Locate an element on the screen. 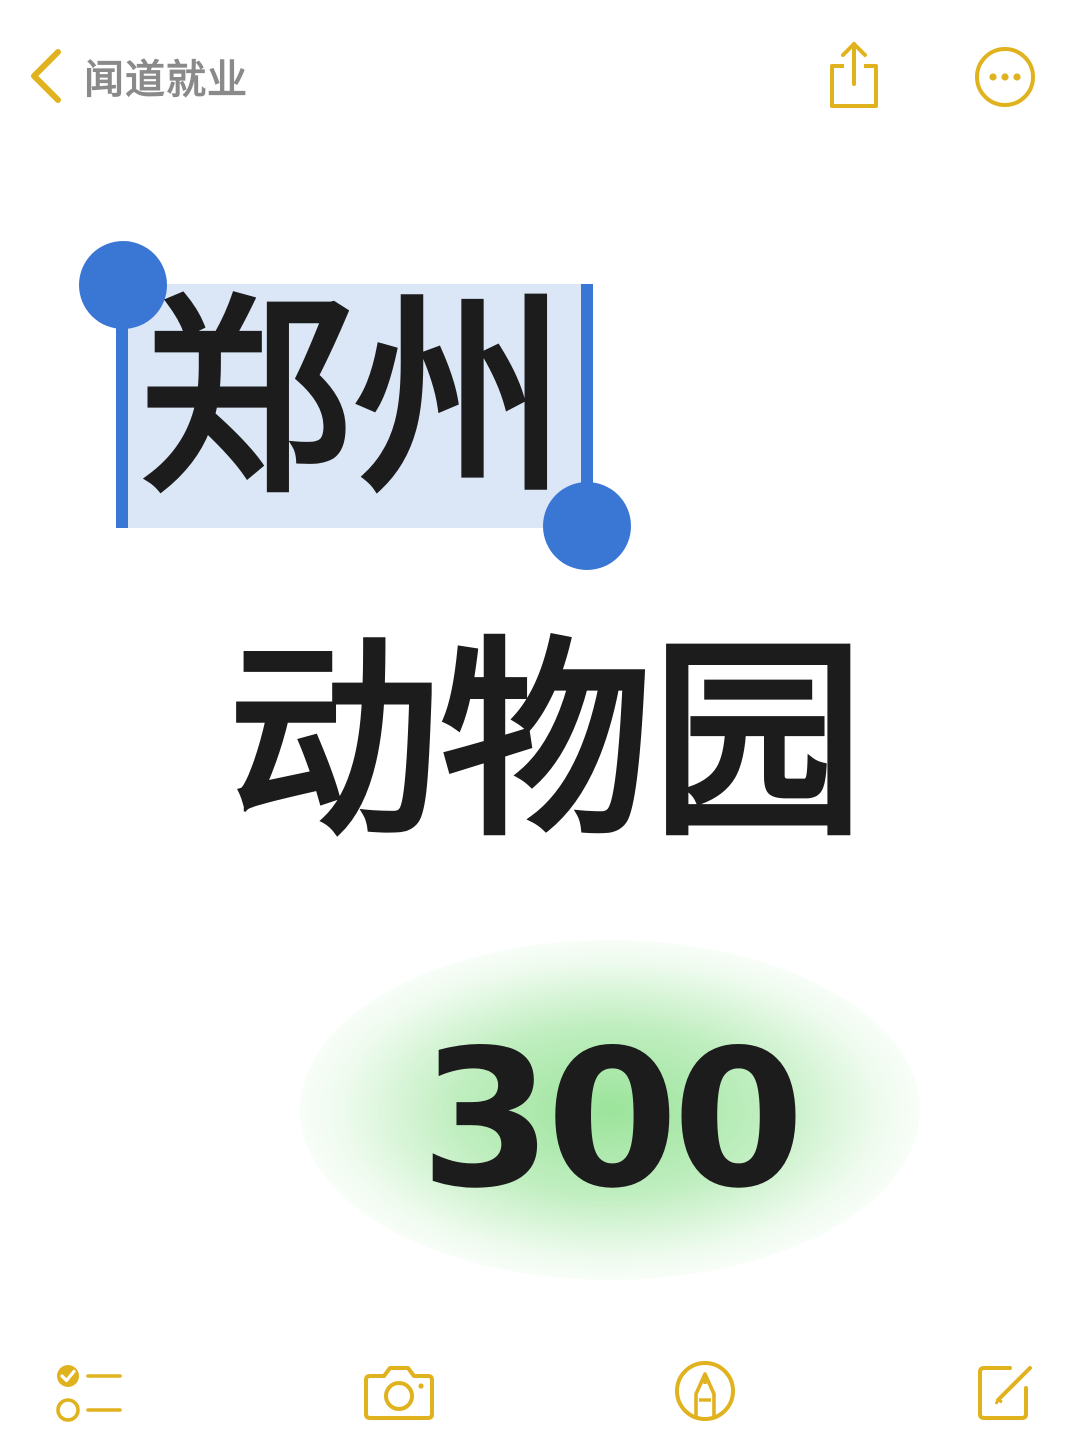 This screenshot has width=1080, height=1443. more-options-icon is located at coordinates (1005, 77).